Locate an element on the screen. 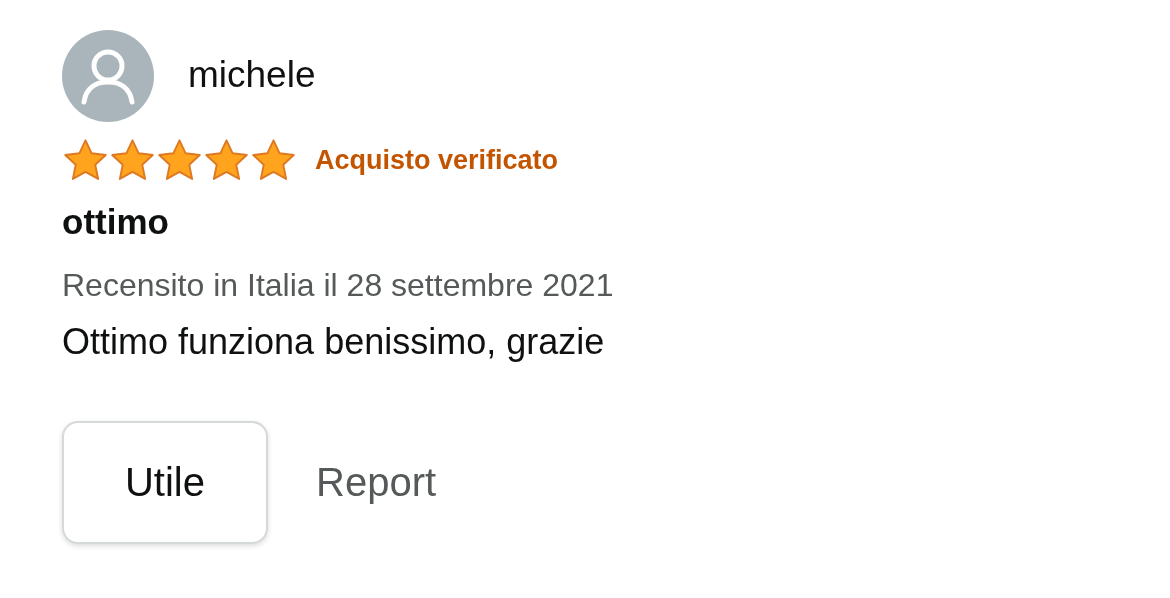 This screenshot has height=598, width=1170. avatar-icon is located at coordinates (108, 76).